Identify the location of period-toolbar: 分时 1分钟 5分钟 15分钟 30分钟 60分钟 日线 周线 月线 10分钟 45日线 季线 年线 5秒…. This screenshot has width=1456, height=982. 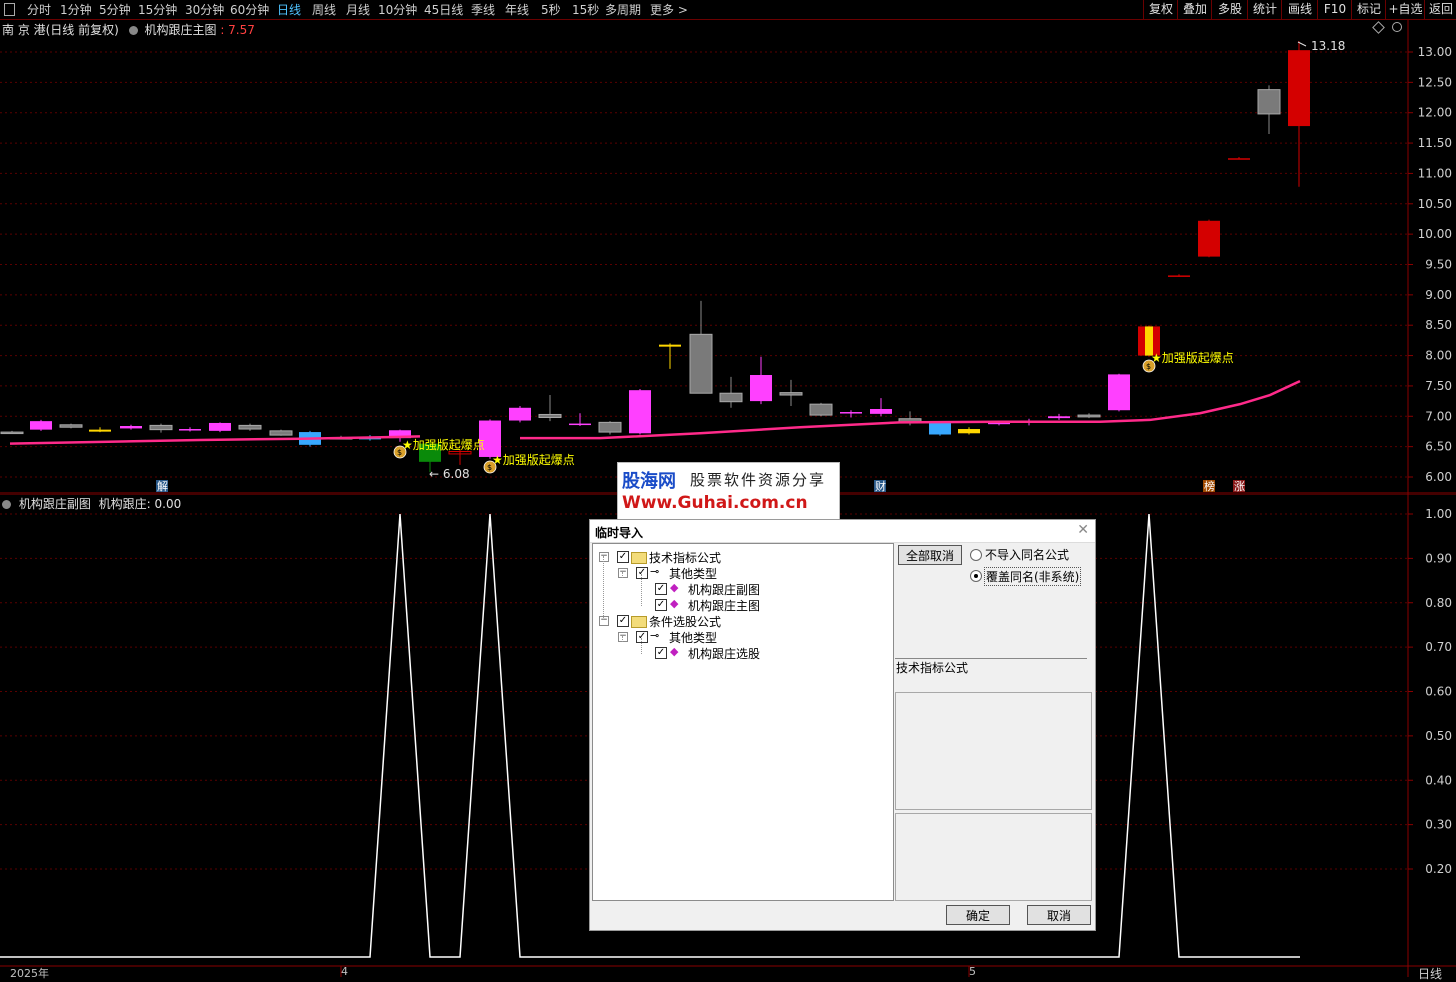
(728, 10).